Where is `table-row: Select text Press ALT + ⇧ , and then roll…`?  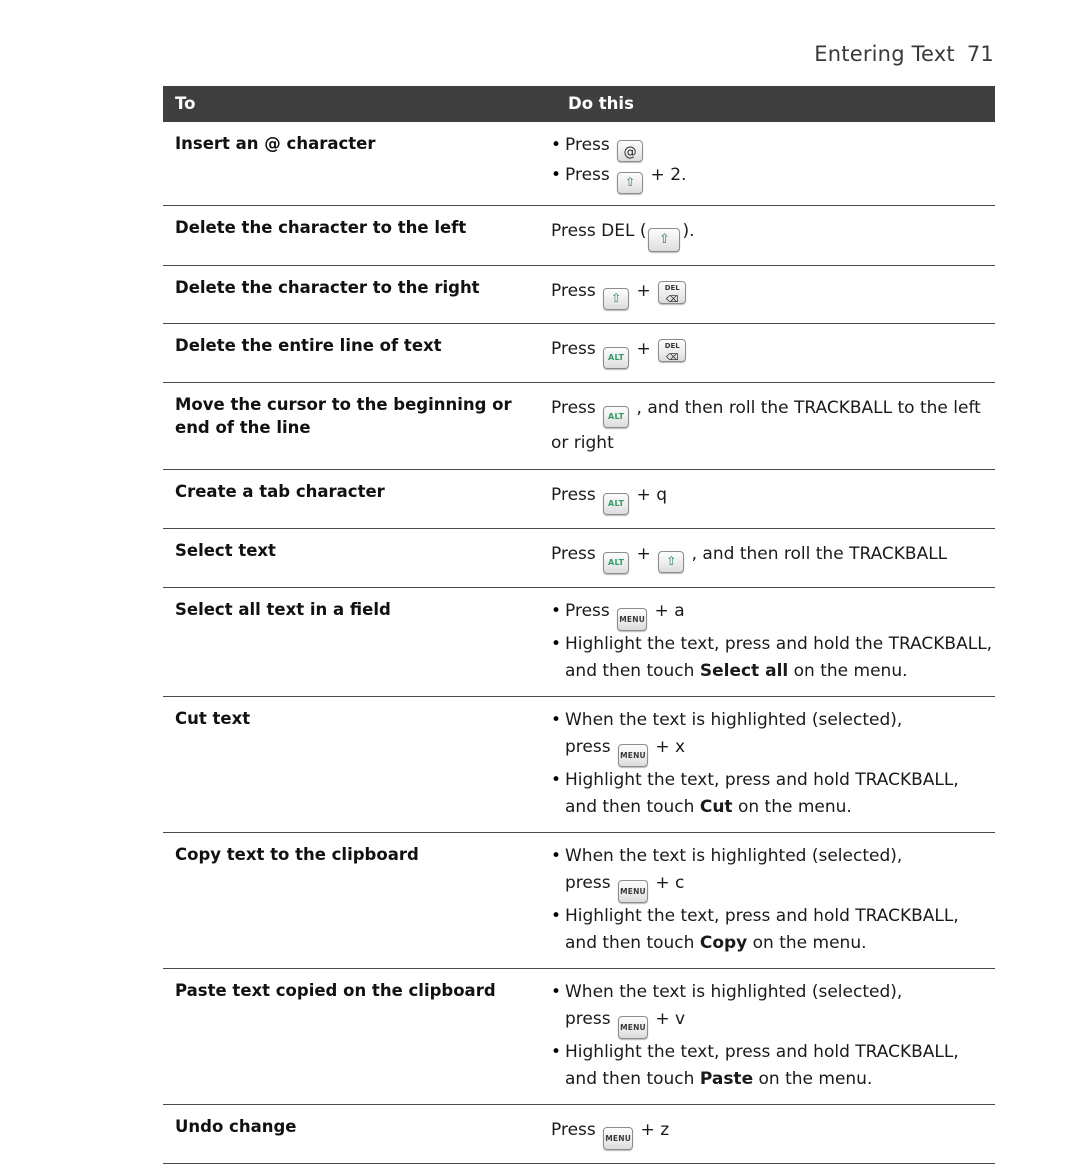 table-row: Select text Press ALT + ⇧ , and then roll… is located at coordinates (579, 558).